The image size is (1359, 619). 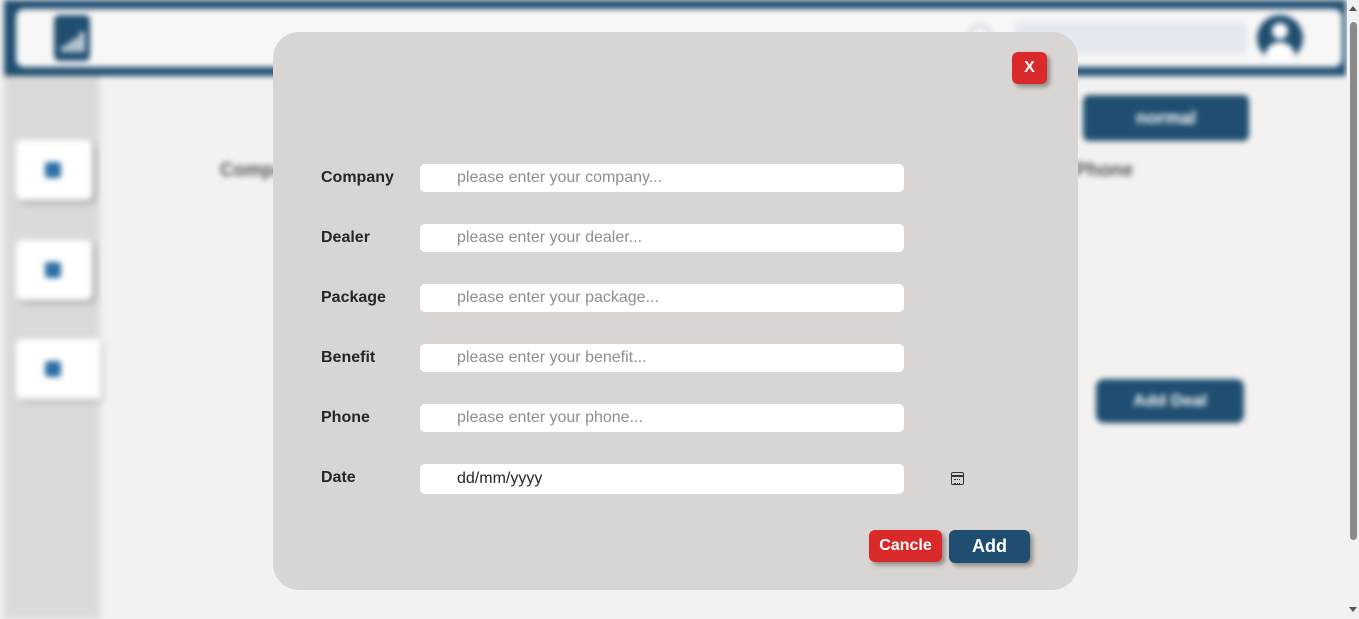 What do you see at coordinates (1170, 401) in the screenshot?
I see `add-deal-button: Add Deal` at bounding box center [1170, 401].